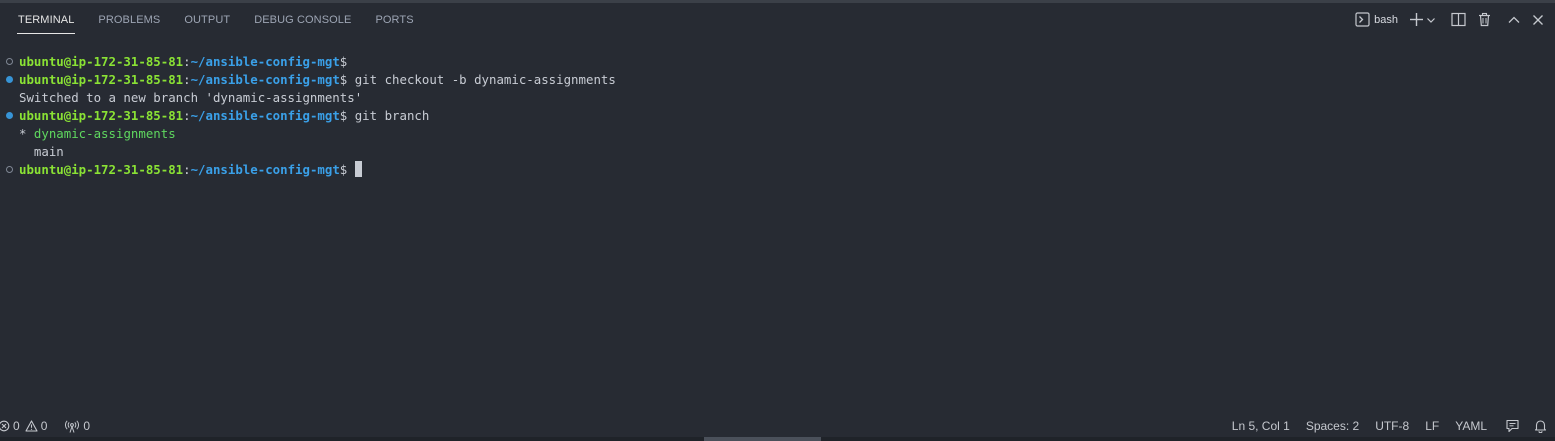 The width and height of the screenshot is (1555, 441). I want to click on broadcast-icon, so click(72, 426).